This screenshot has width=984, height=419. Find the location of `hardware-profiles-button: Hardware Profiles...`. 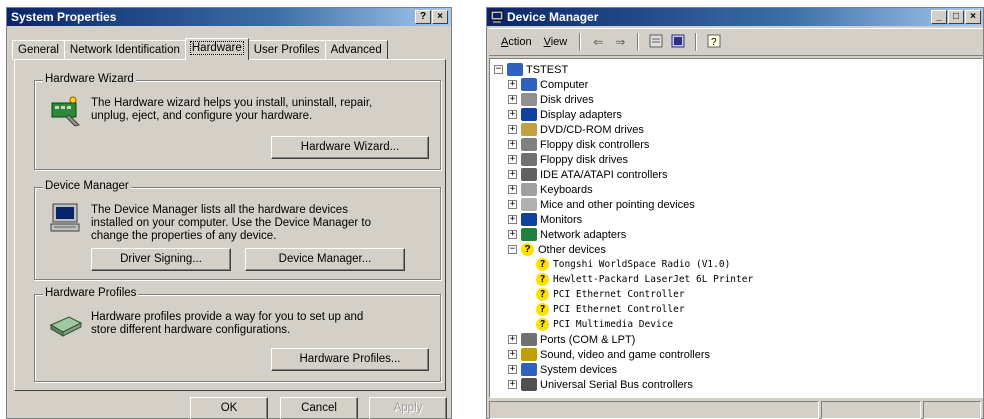

hardware-profiles-button: Hardware Profiles... is located at coordinates (350, 359).